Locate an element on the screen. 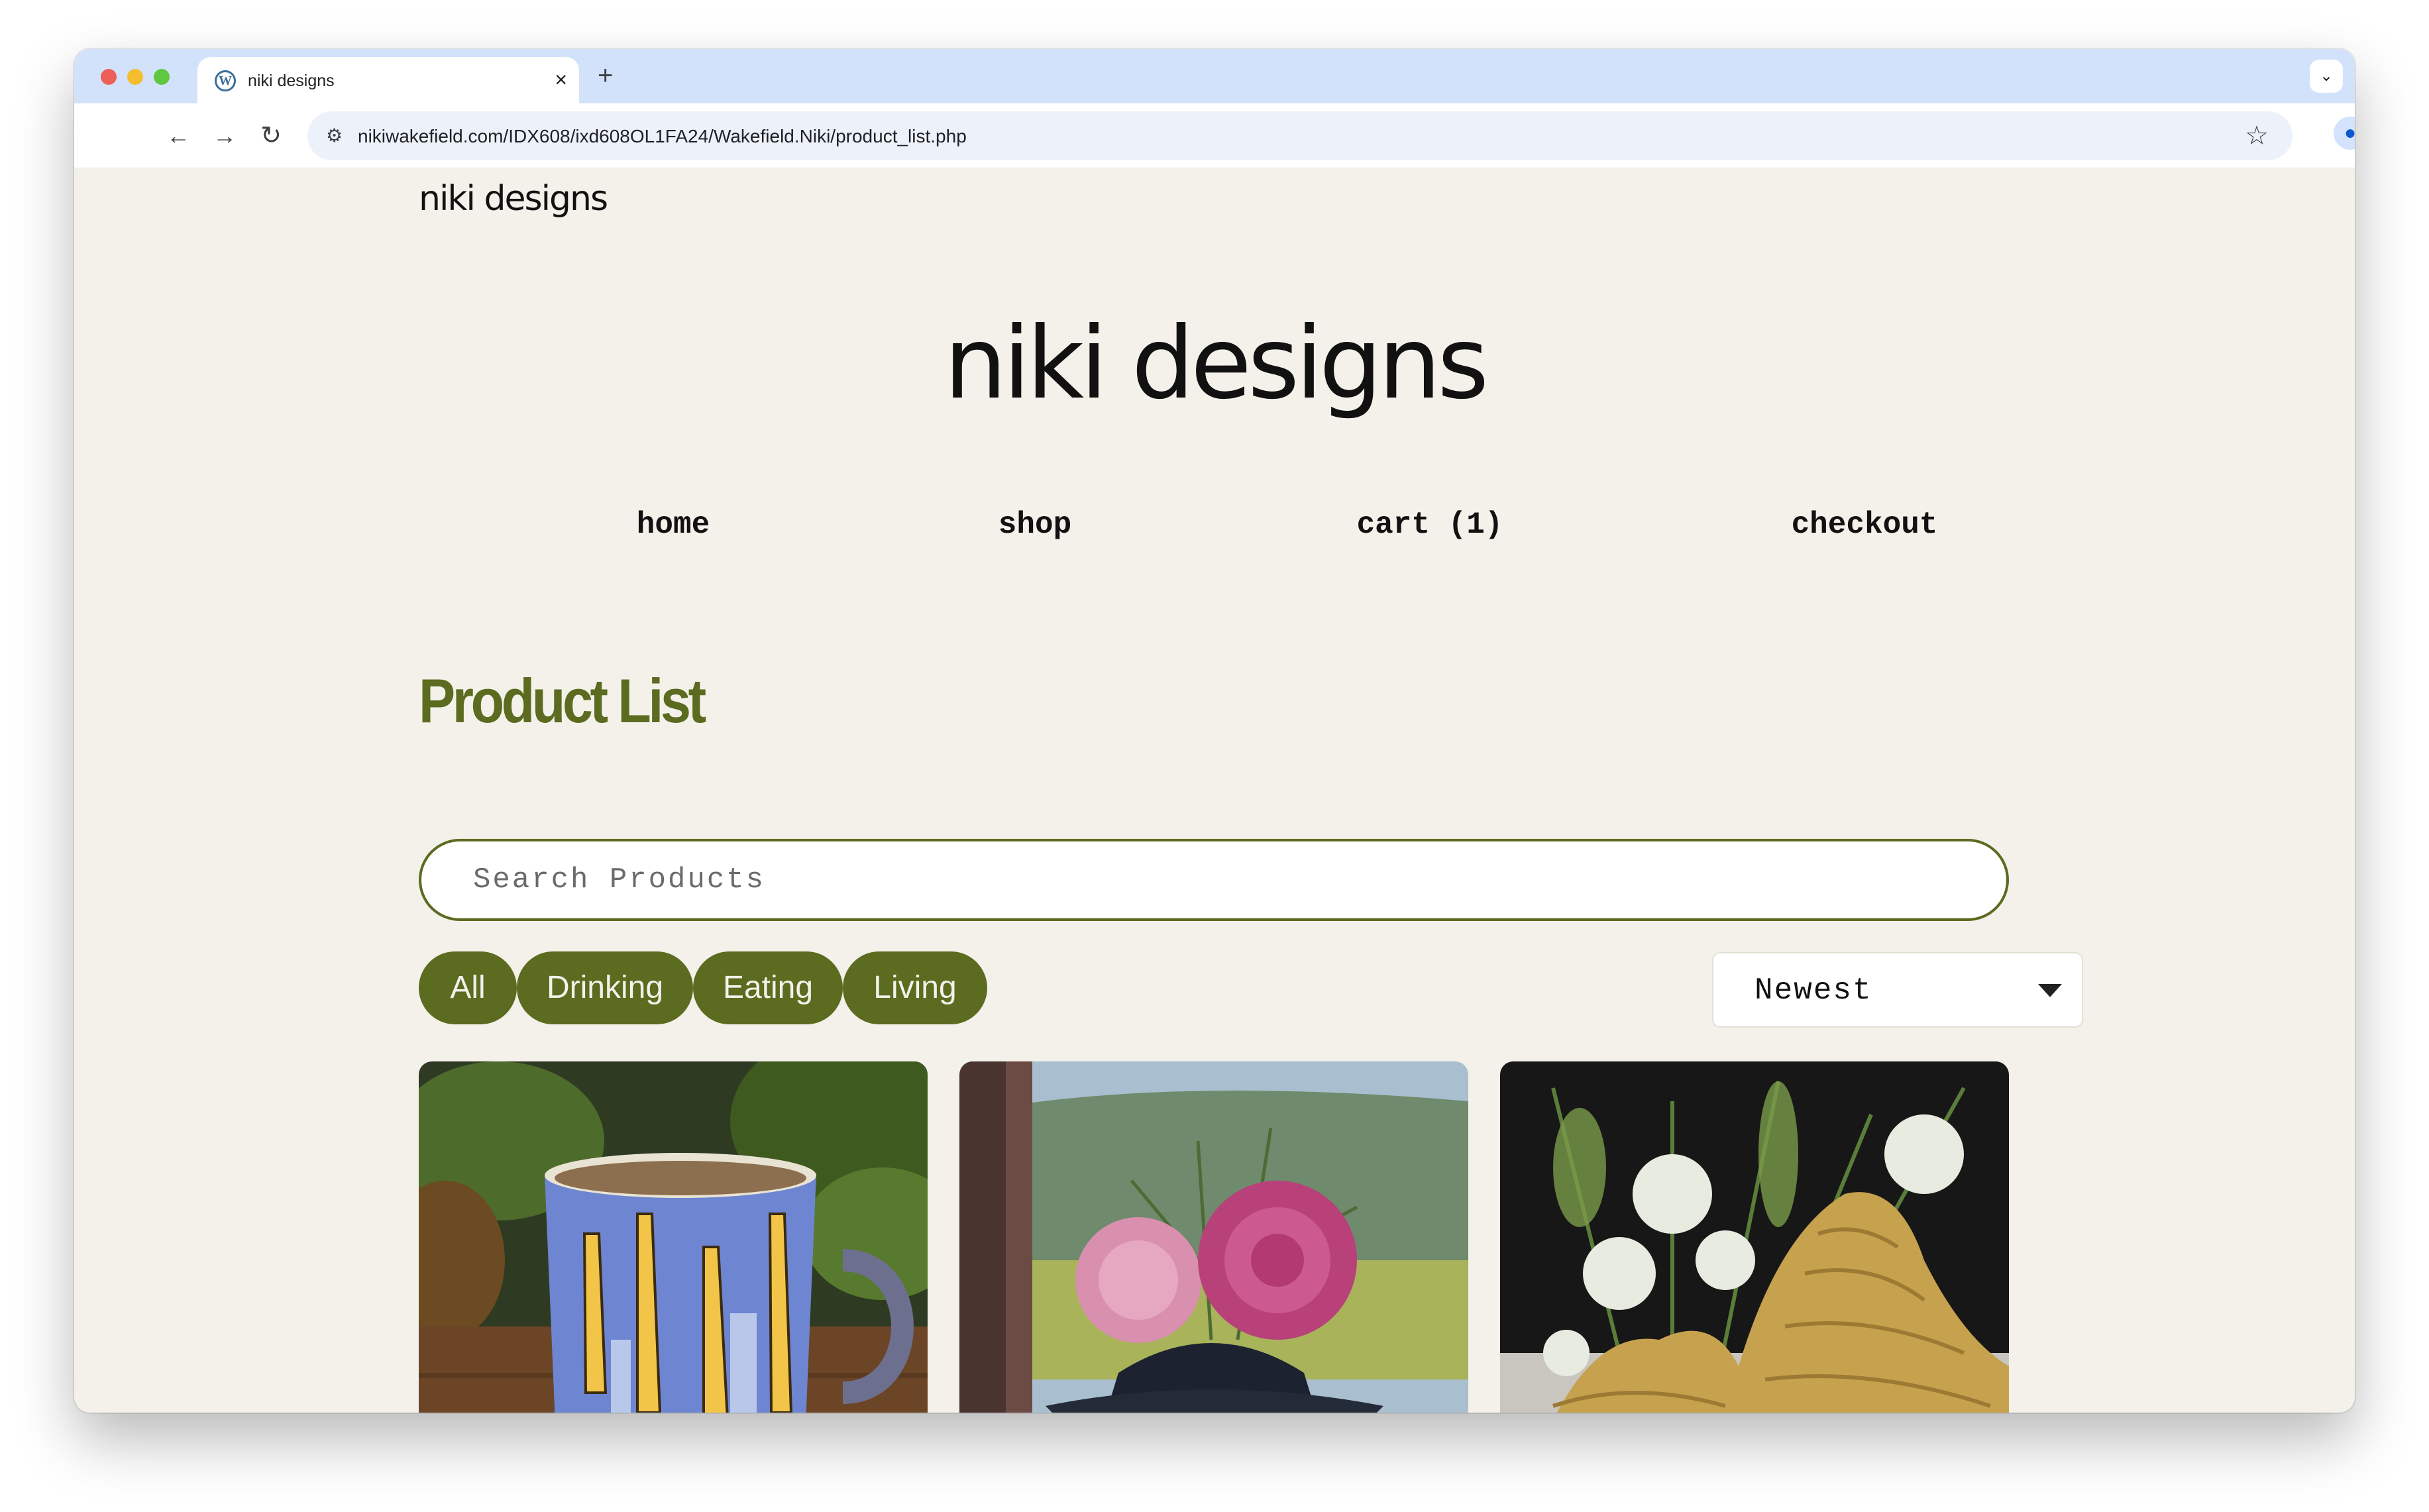  sort-selected-value: Newest is located at coordinates (1813, 990).